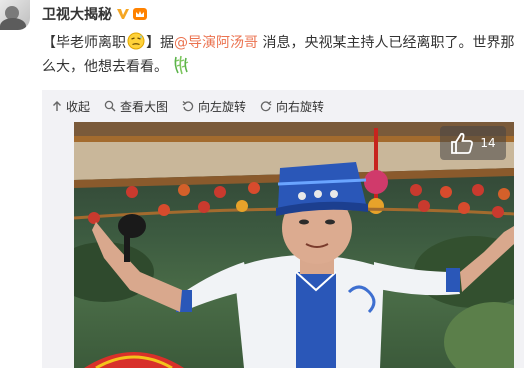 This screenshot has width=524, height=368. I want to click on post-header: 卫视大揭秘, so click(95, 14).